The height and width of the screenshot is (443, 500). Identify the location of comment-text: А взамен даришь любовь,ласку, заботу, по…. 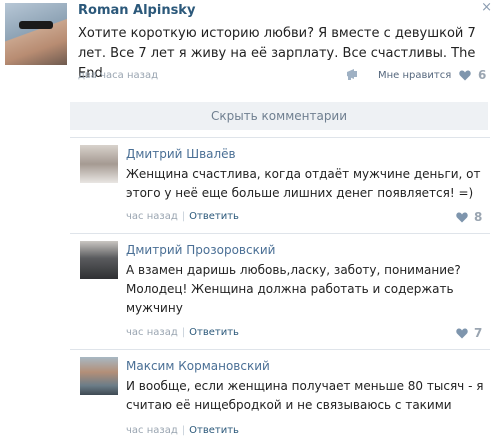
(293, 289).